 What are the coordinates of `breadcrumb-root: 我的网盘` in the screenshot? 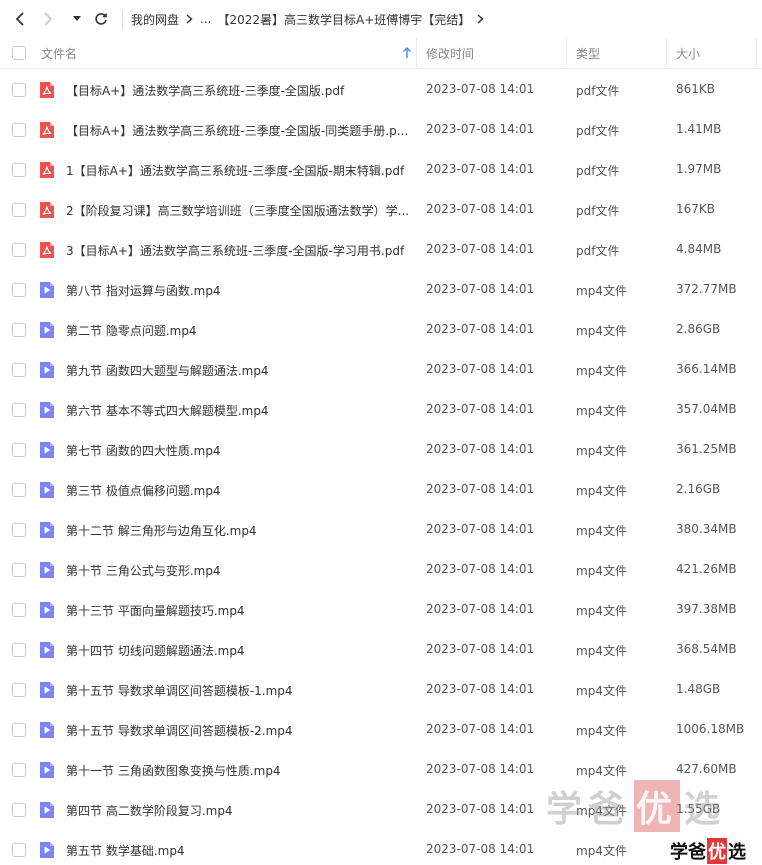 It's located at (155, 19).